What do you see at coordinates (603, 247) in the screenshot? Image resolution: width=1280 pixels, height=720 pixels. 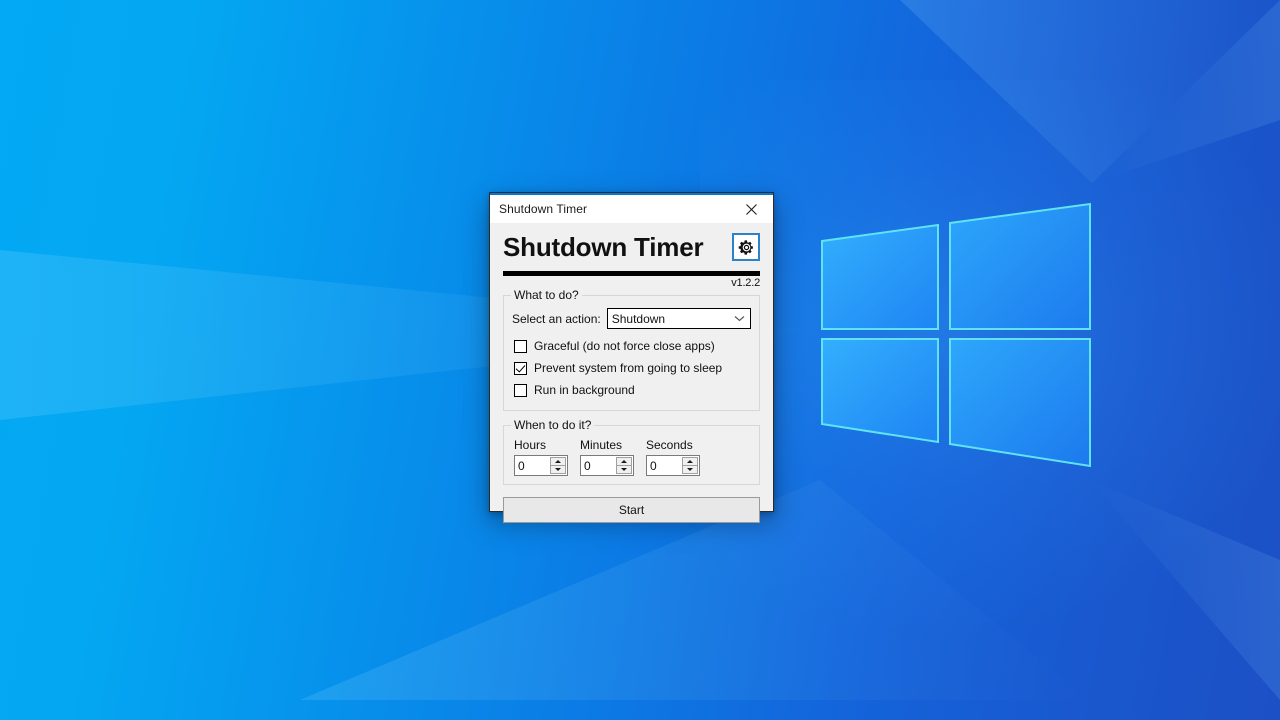 I see `page-title: Shutdown Timer` at bounding box center [603, 247].